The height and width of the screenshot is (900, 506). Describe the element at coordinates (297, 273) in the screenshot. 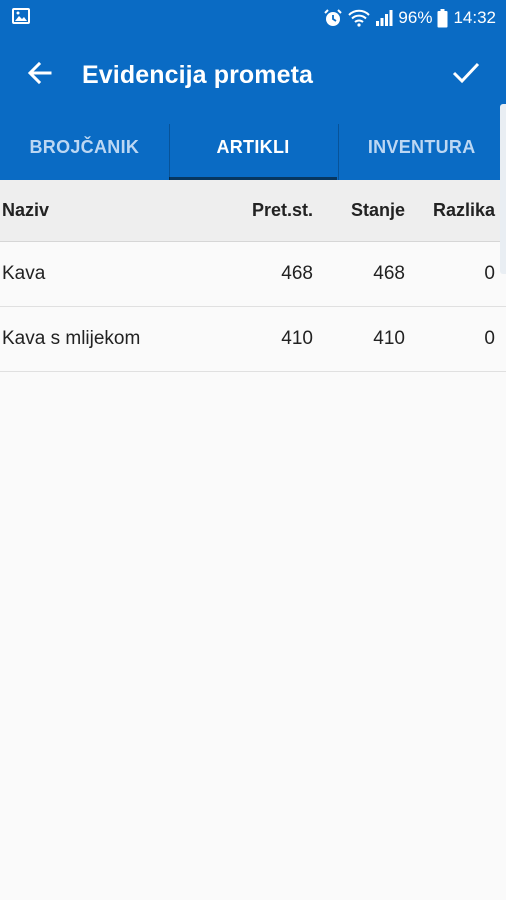

I see `cell-pret-st: 468` at that location.